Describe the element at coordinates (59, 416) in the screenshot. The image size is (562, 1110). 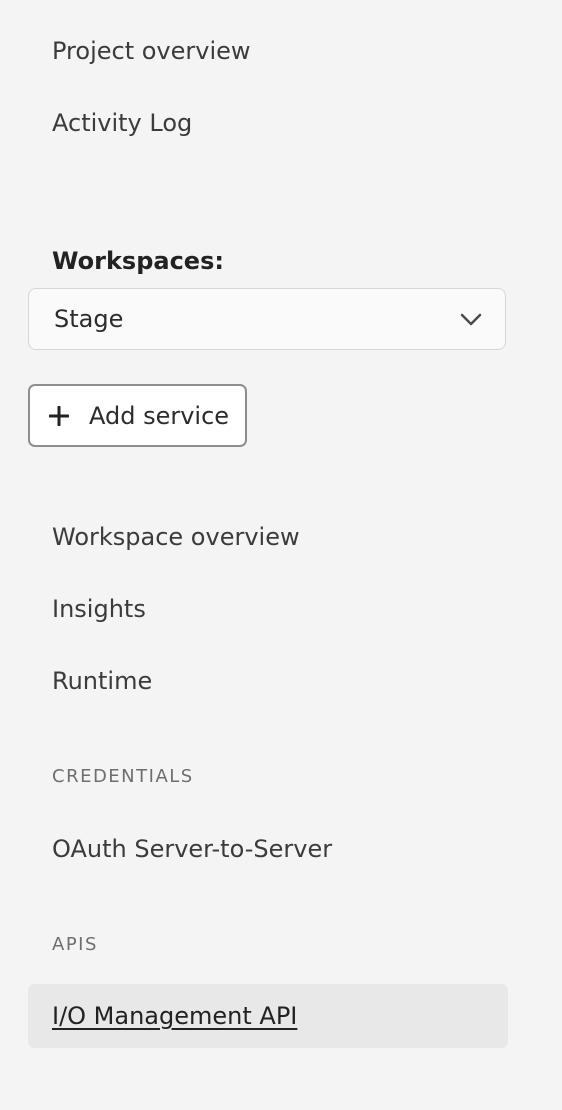
I see `plus-icon` at that location.